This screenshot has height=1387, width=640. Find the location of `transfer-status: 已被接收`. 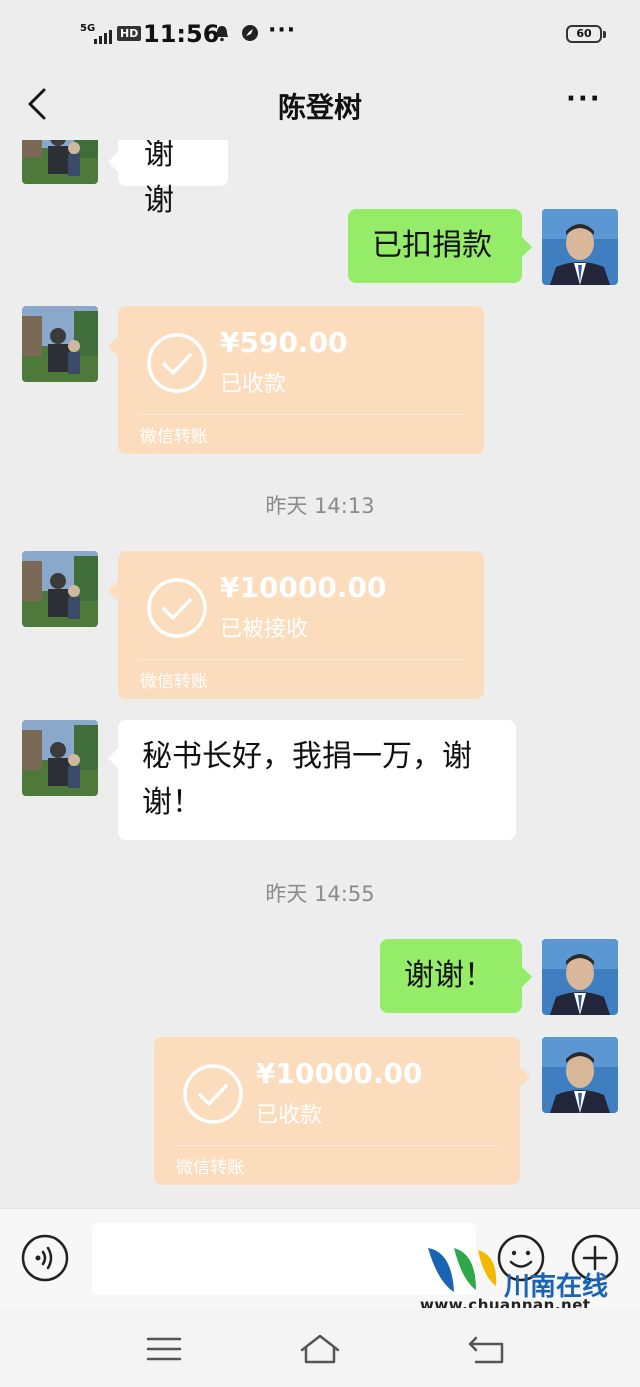

transfer-status: 已被接收 is located at coordinates (264, 629).